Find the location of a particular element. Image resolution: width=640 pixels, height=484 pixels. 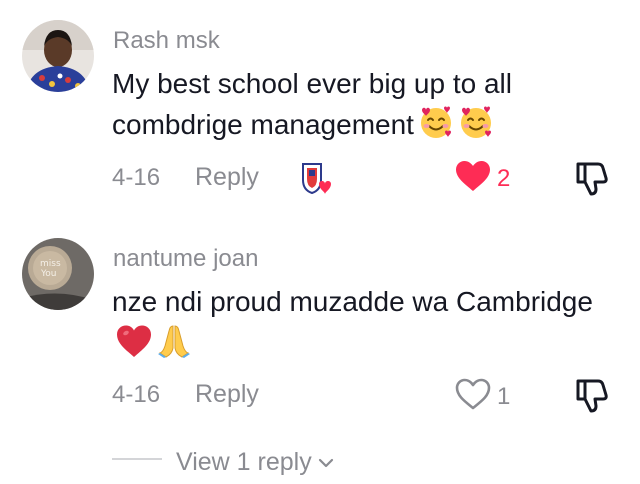

avatar: miss You is located at coordinates (58, 274).